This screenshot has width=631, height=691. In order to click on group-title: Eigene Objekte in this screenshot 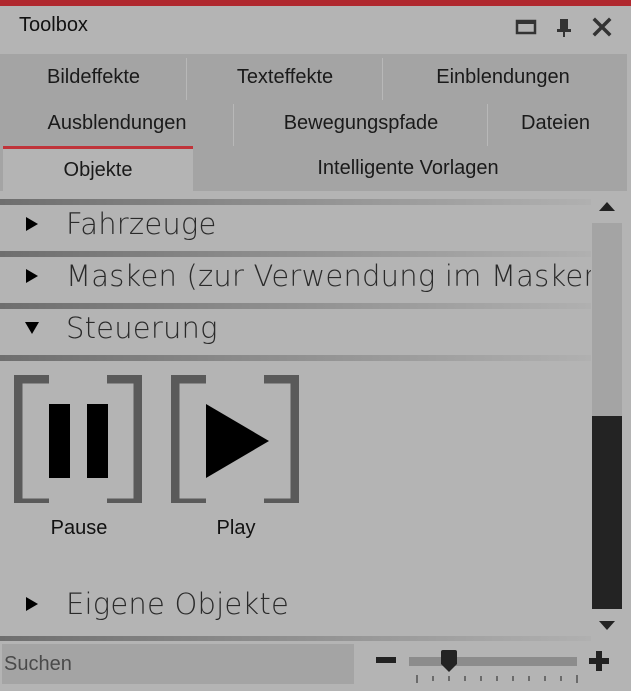, I will do `click(178, 604)`.